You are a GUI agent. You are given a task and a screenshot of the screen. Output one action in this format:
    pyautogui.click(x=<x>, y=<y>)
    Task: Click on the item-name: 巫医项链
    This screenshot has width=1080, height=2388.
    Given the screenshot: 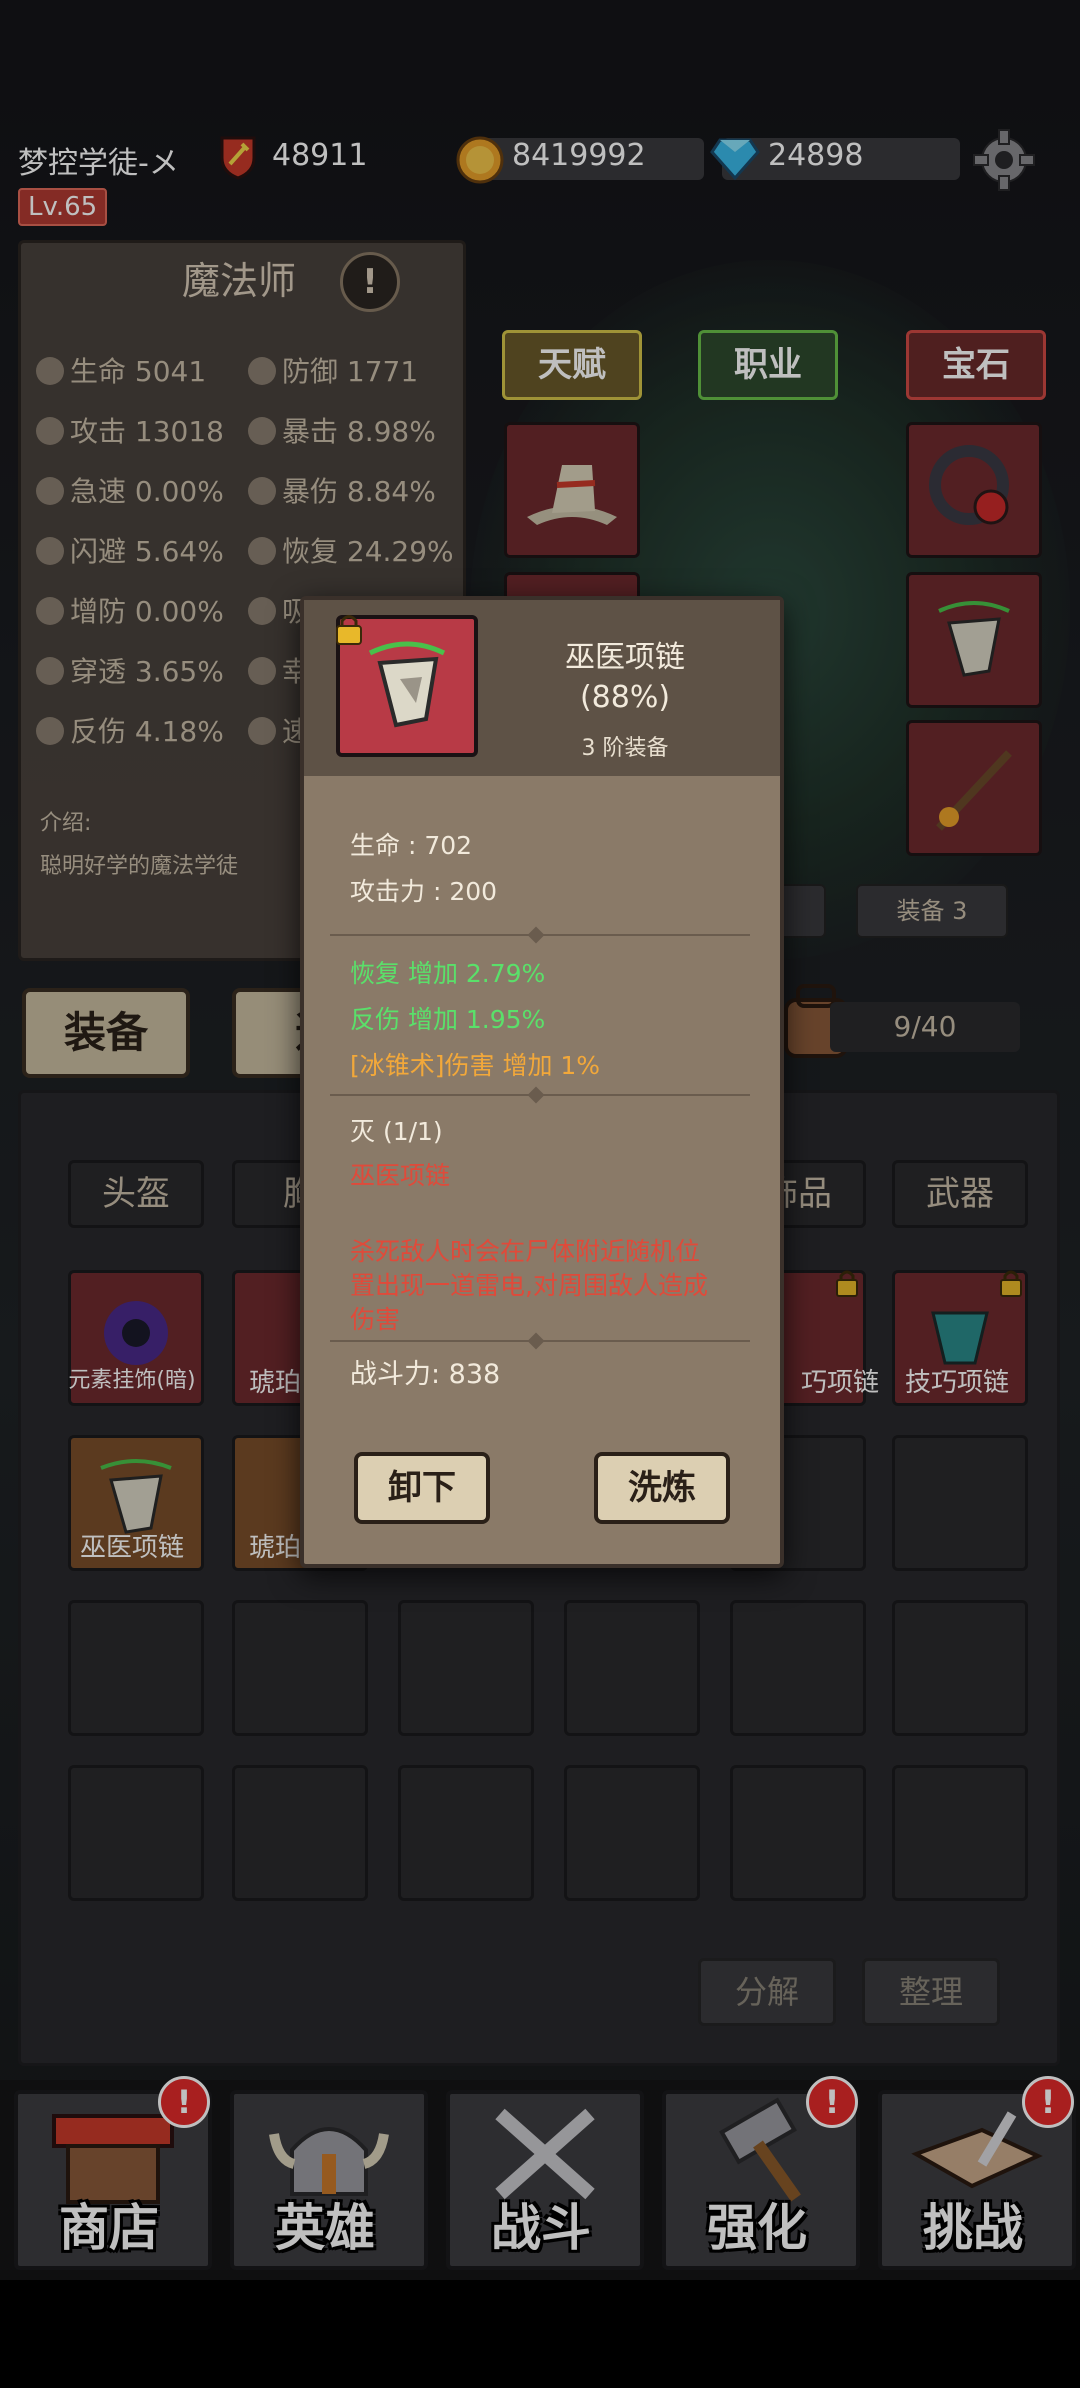 What is the action you would take?
    pyautogui.click(x=625, y=657)
    